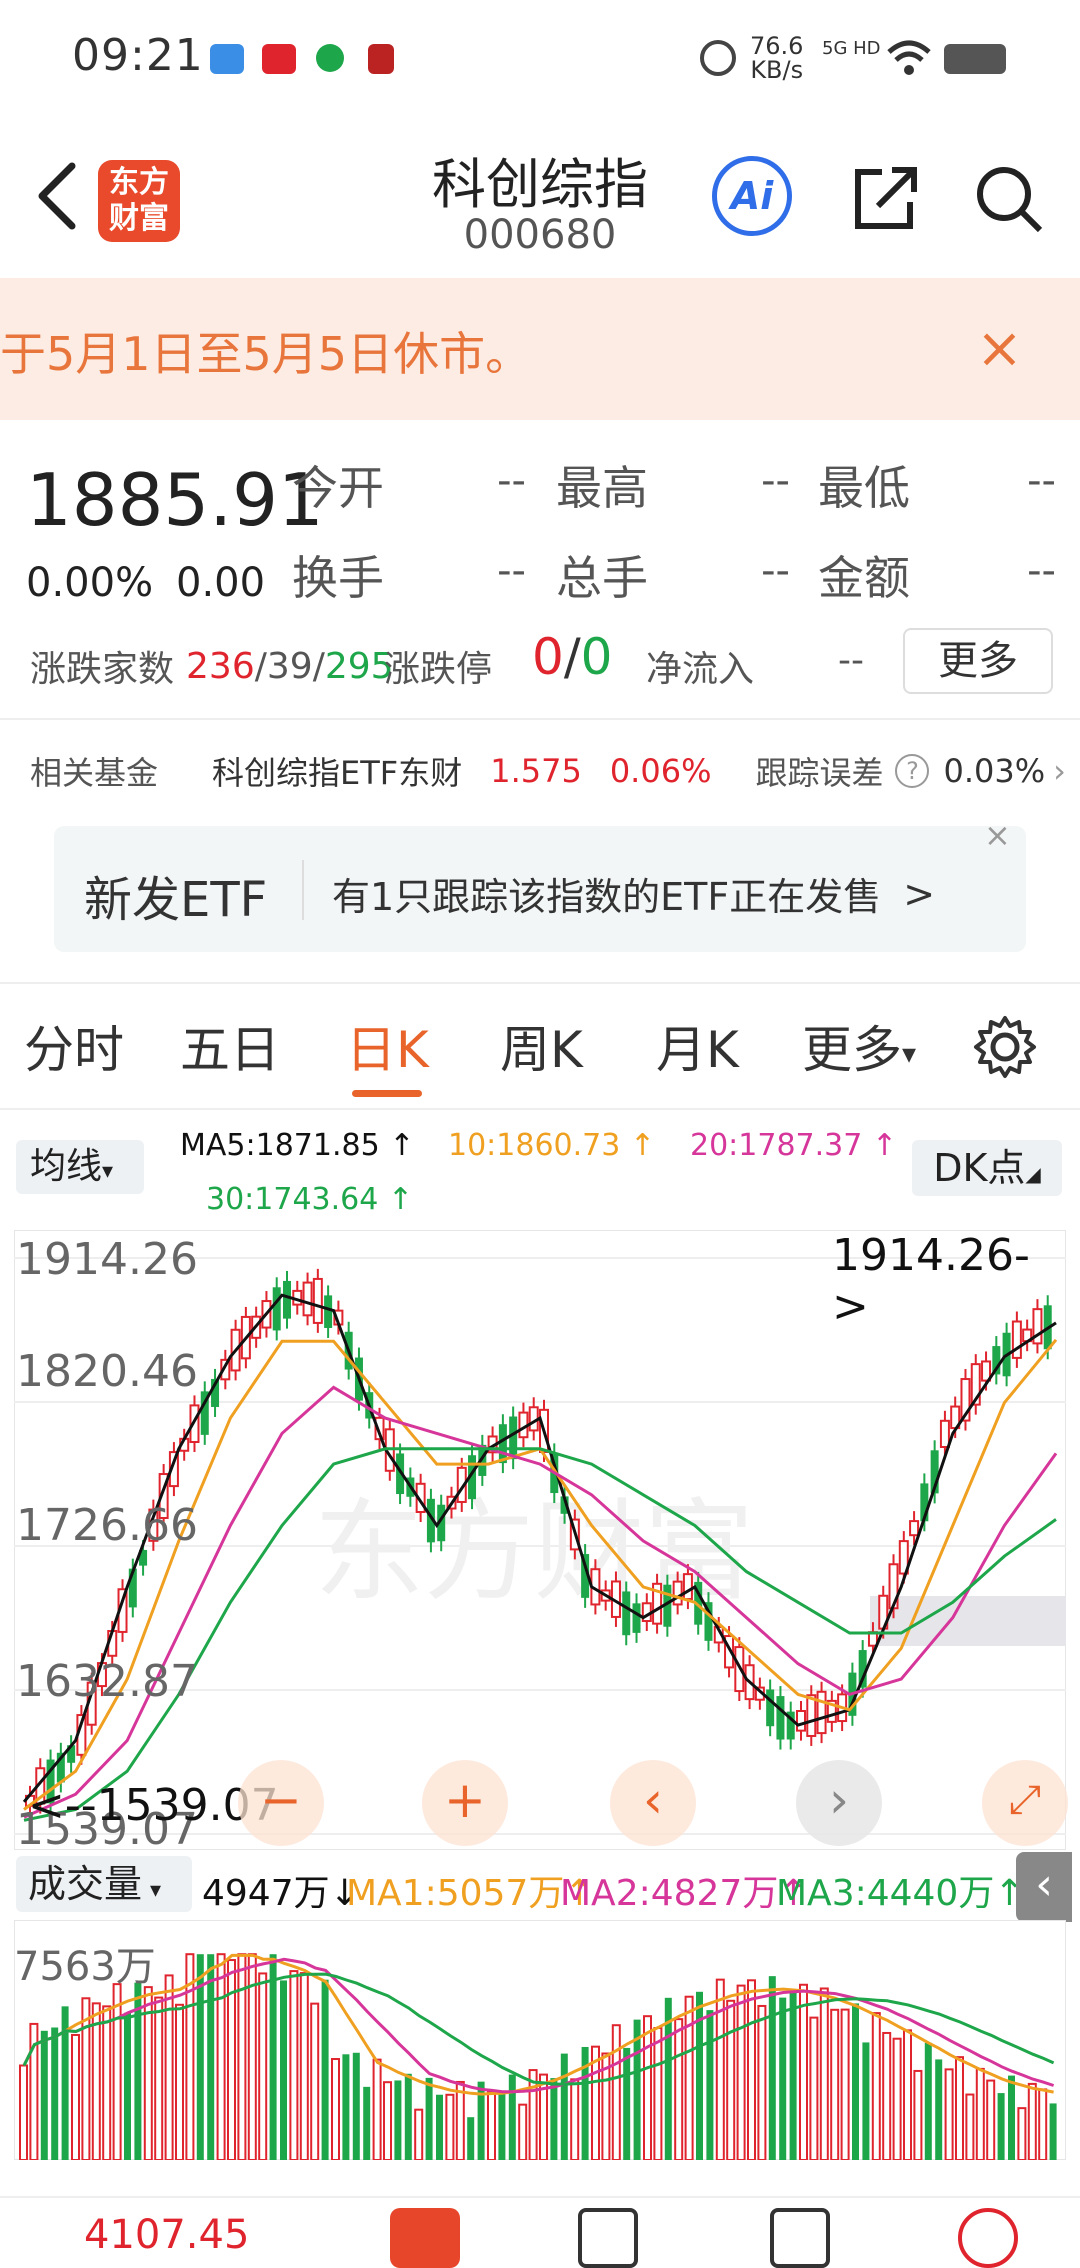 Image resolution: width=1080 pixels, height=2268 pixels. I want to click on tracking-error-value: 0.03%, so click(994, 771).